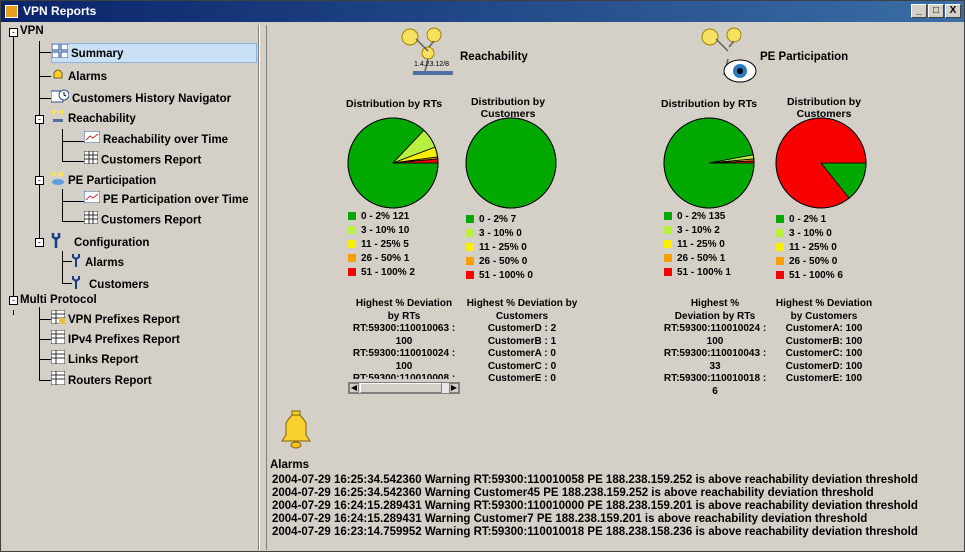 The image size is (965, 552). Describe the element at coordinates (39, 119) in the screenshot. I see `reachability-expander: -` at that location.